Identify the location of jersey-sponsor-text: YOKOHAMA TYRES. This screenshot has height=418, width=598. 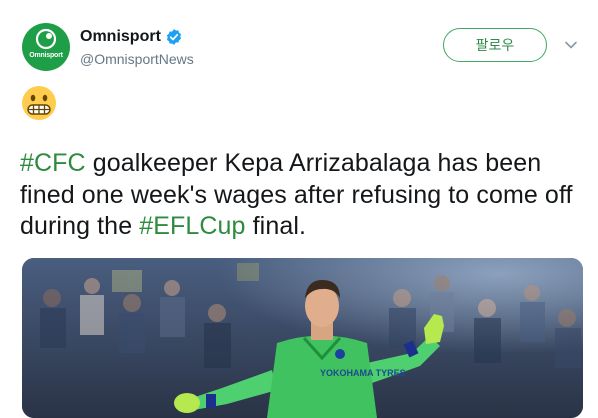
(363, 373).